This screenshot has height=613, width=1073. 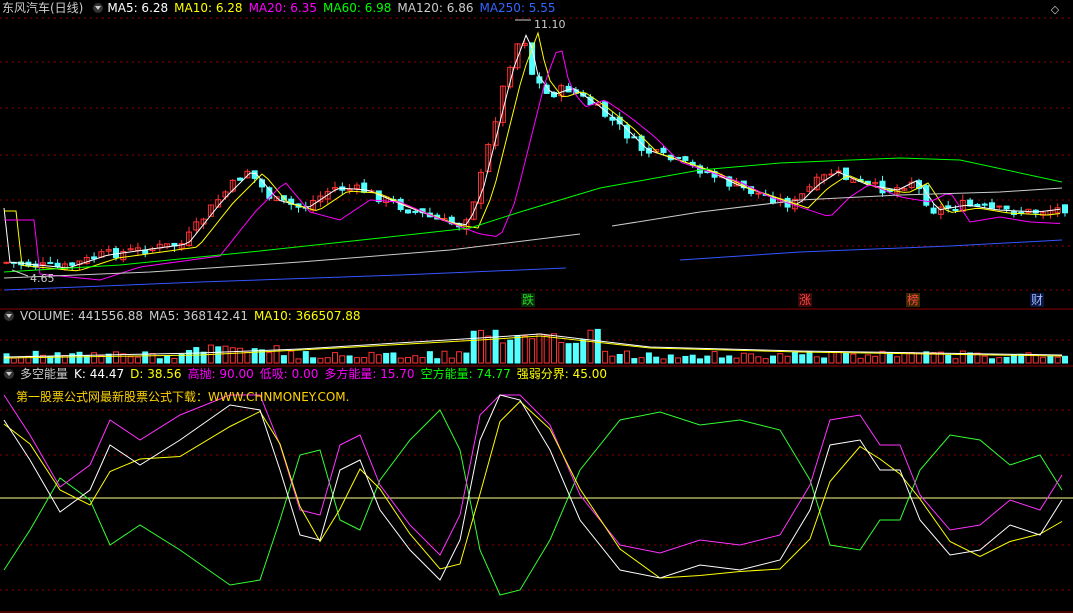 I want to click on ma20-label: MA20: 6.35, so click(x=282, y=8).